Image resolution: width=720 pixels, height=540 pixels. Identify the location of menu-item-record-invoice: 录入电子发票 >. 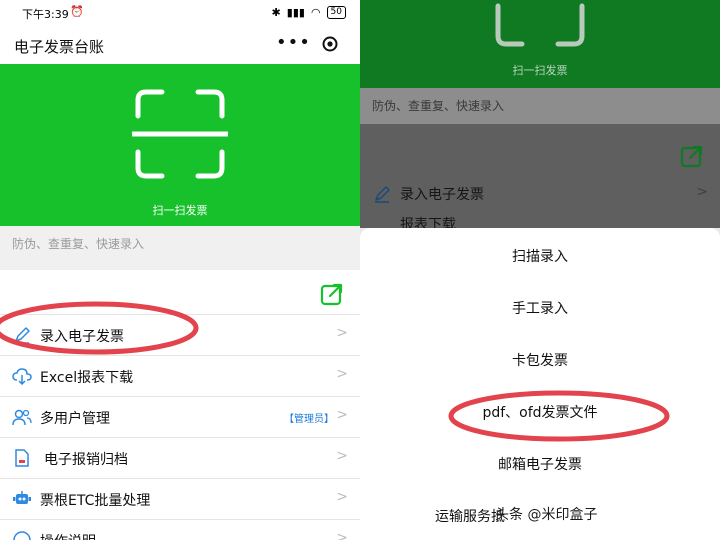
(180, 334).